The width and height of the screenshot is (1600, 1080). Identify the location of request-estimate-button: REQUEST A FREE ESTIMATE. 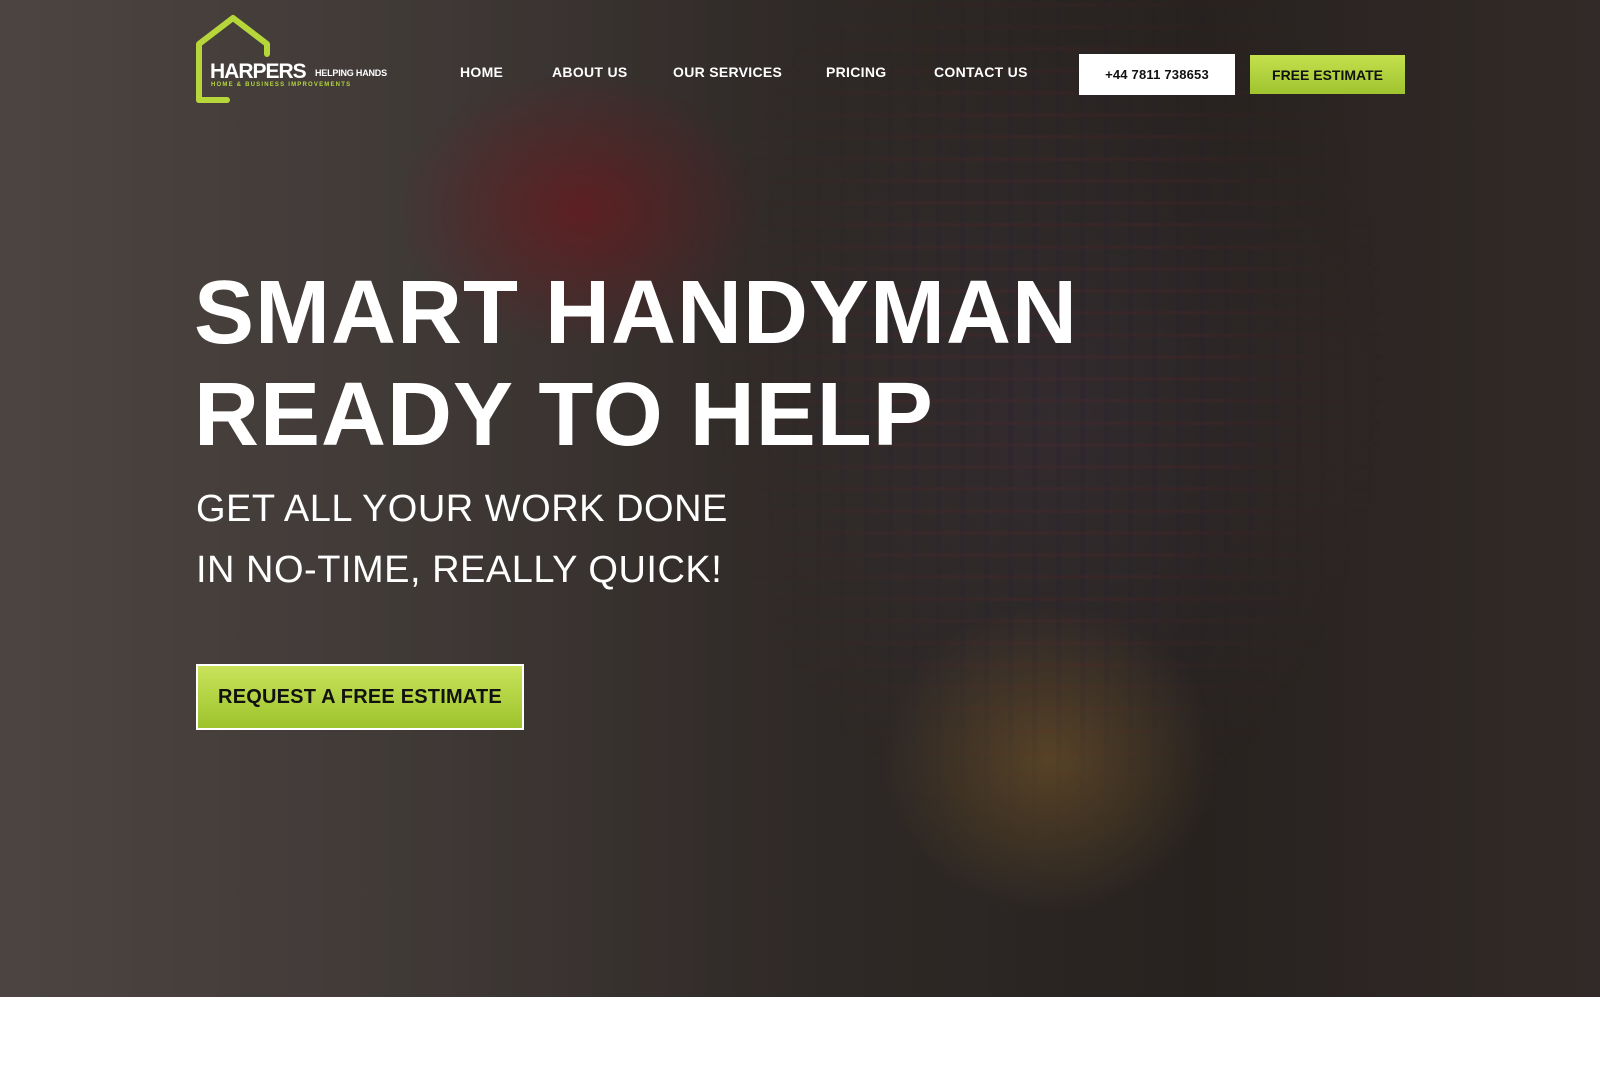
(360, 697).